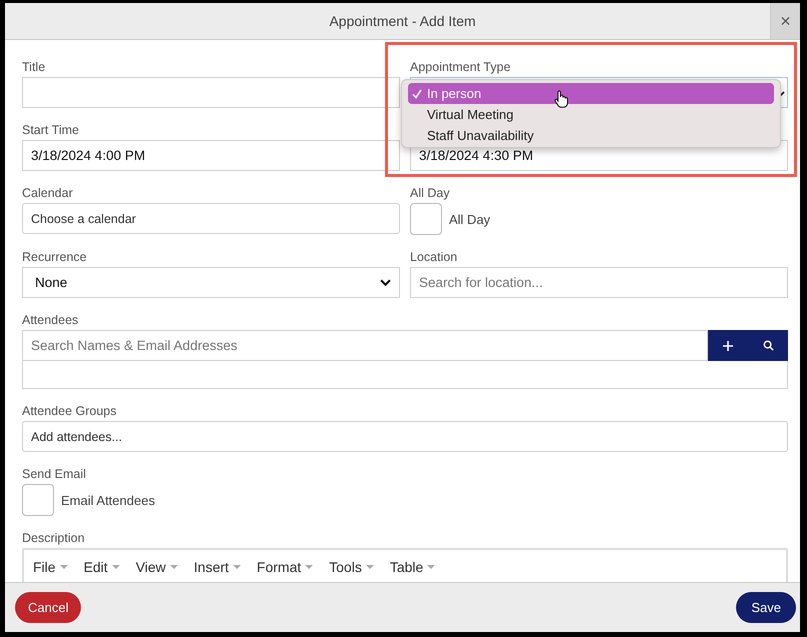 The height and width of the screenshot is (637, 807). What do you see at coordinates (434, 257) in the screenshot?
I see `field-label: Location` at bounding box center [434, 257].